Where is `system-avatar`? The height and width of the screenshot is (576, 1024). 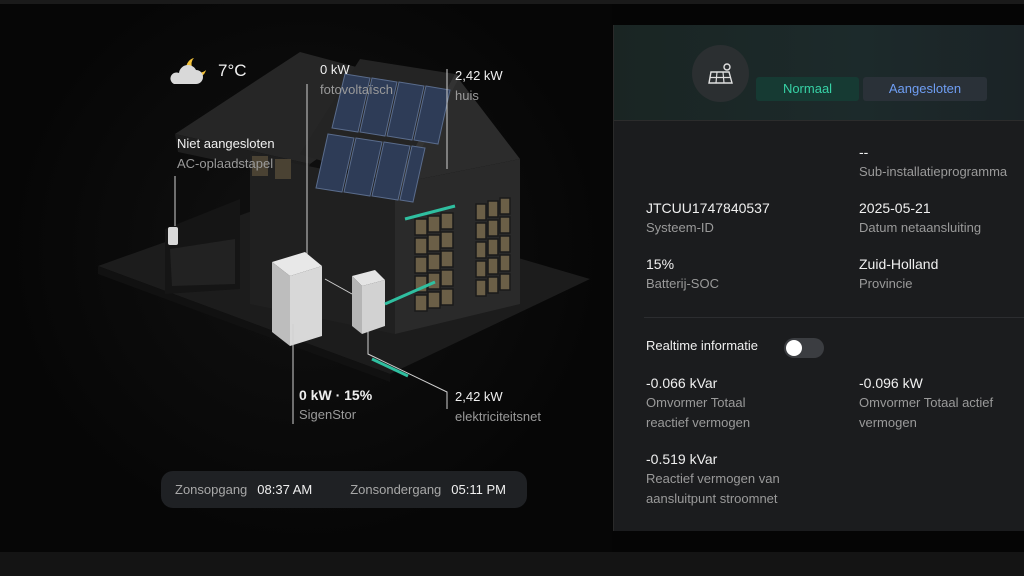
system-avatar is located at coordinates (720, 73).